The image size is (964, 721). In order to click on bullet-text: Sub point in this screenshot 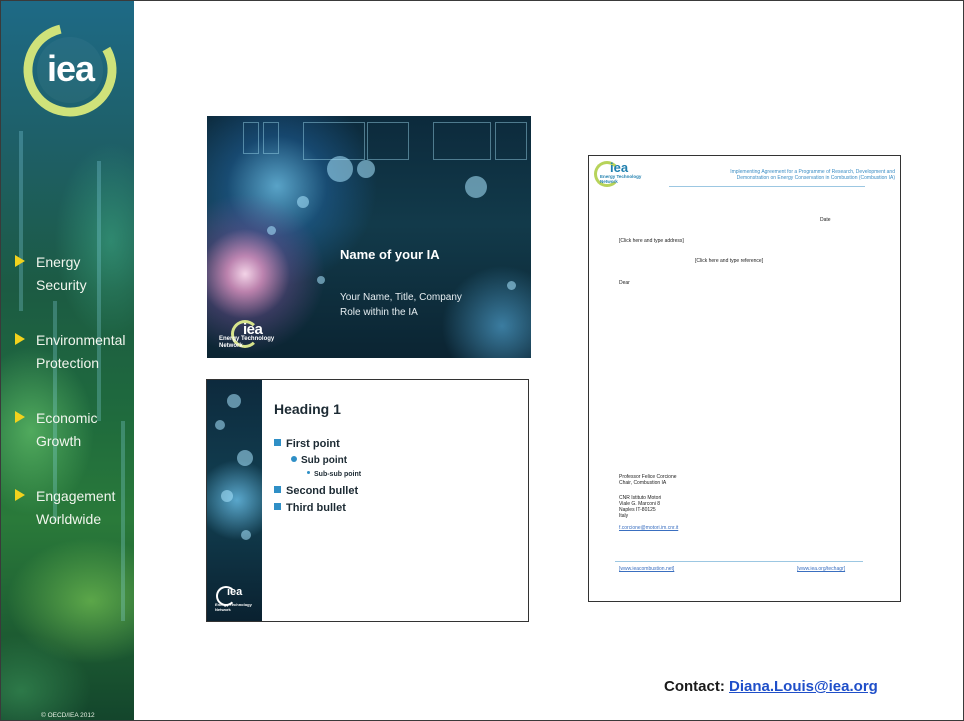, I will do `click(324, 460)`.